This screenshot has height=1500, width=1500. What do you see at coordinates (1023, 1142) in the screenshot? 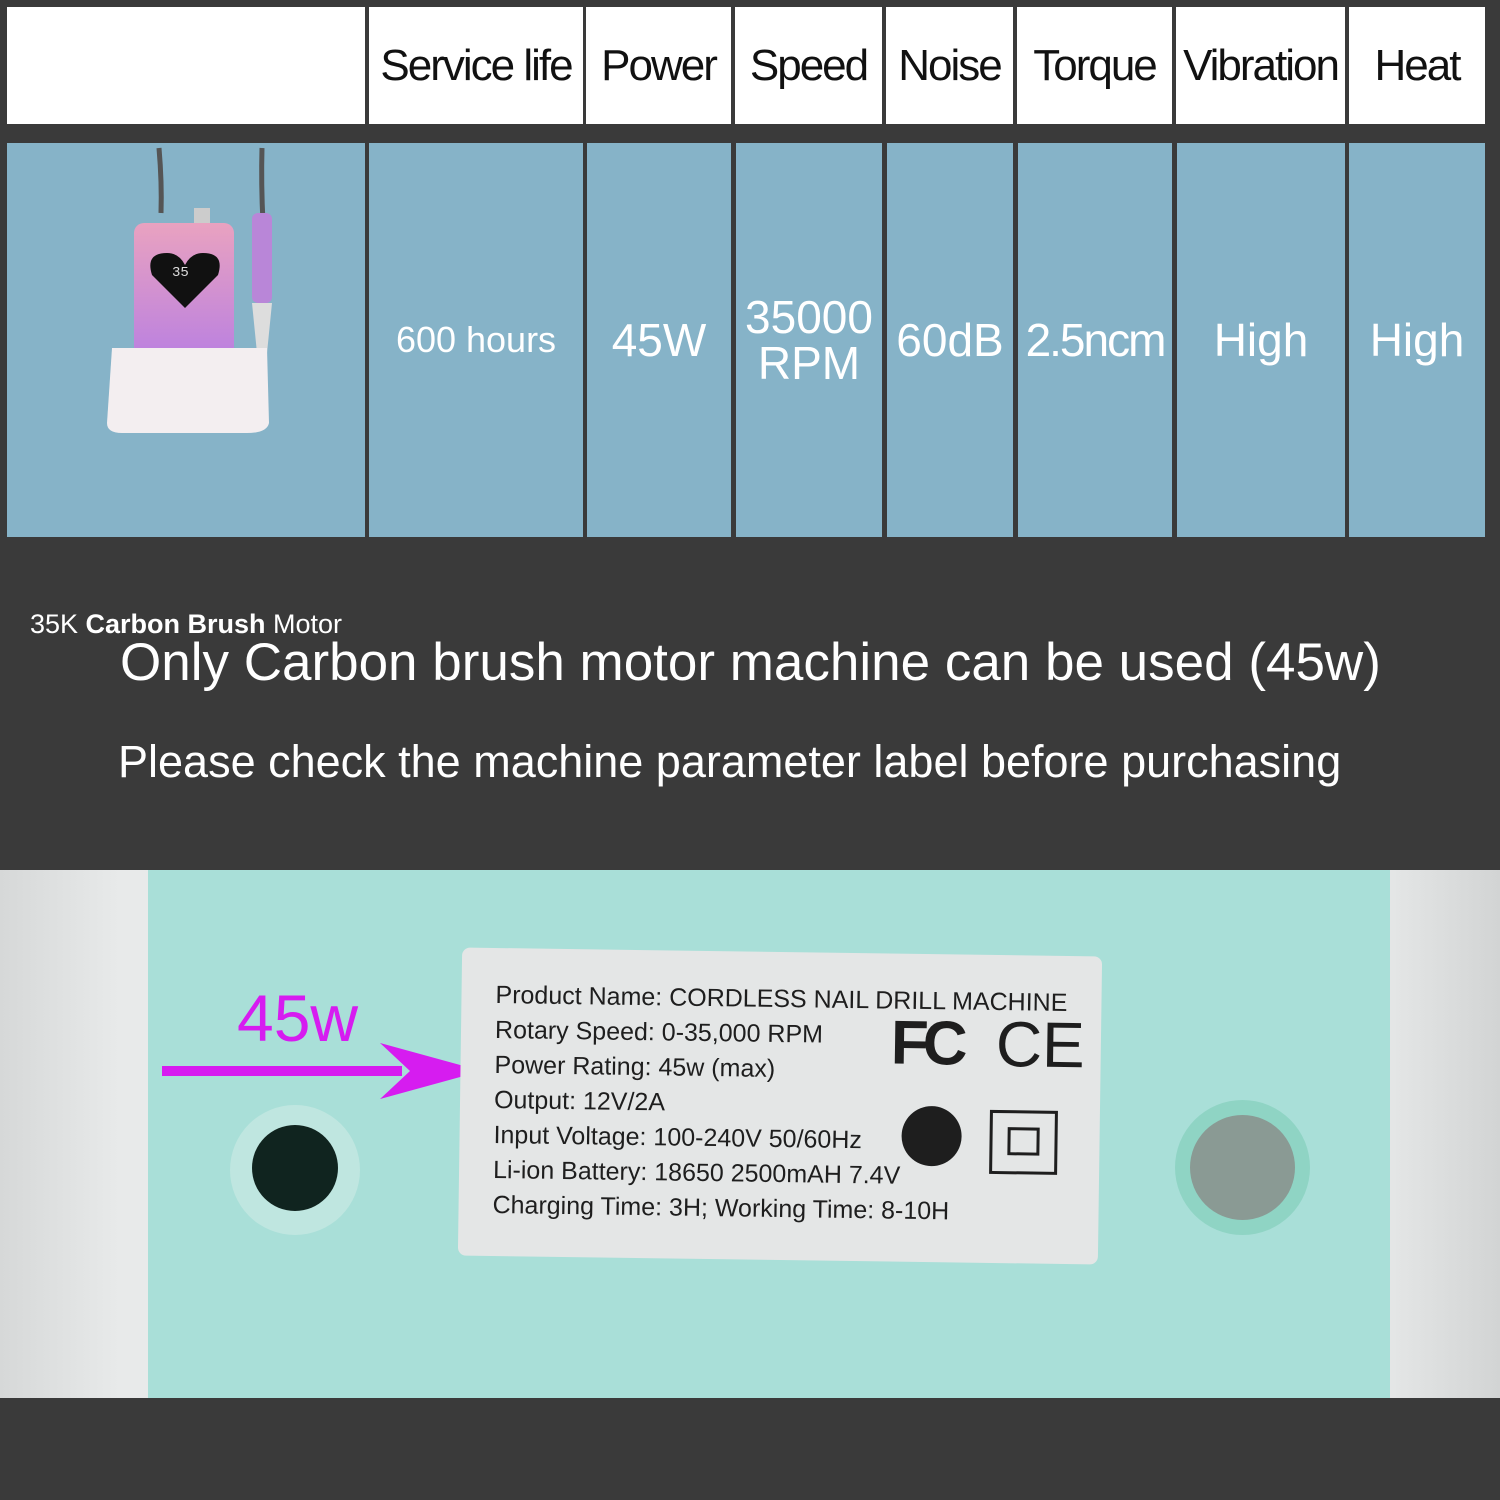
I see `double-insulation-icon` at bounding box center [1023, 1142].